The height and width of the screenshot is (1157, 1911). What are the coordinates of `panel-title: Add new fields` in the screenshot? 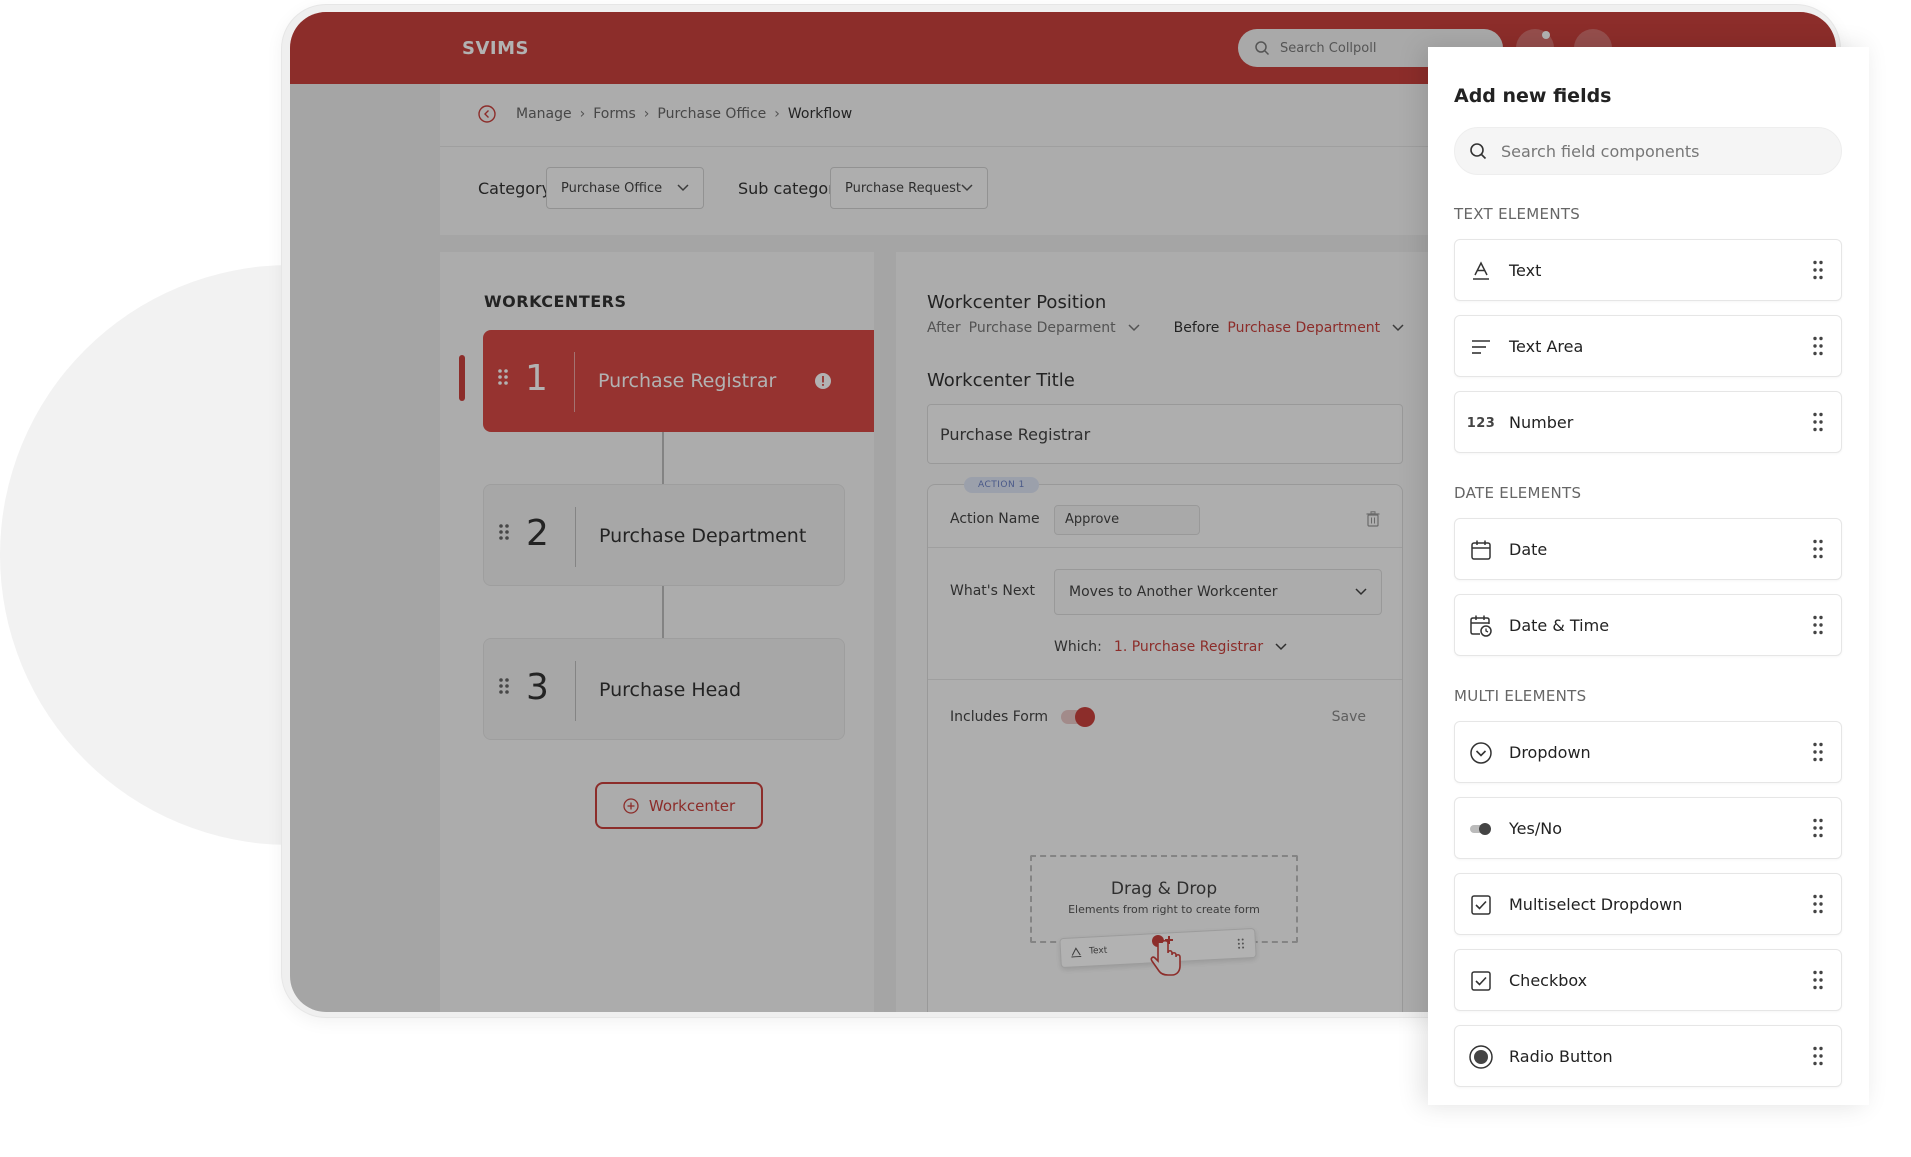 It's located at (1533, 96).